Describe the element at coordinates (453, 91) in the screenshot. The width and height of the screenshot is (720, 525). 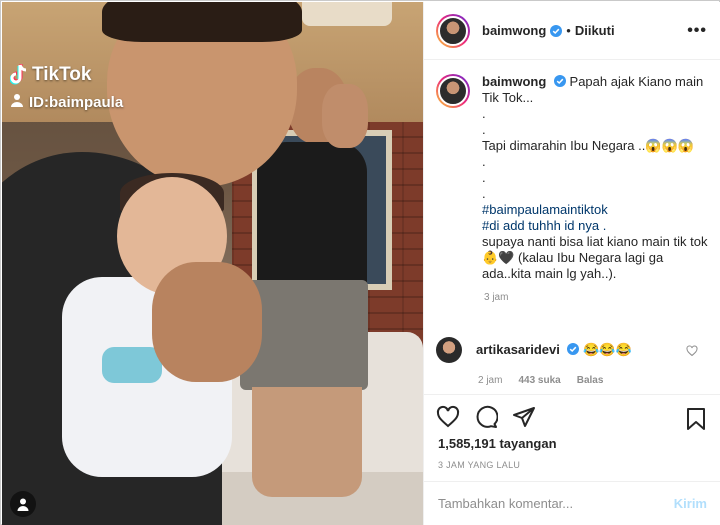
I see `caption-author-avatar` at that location.